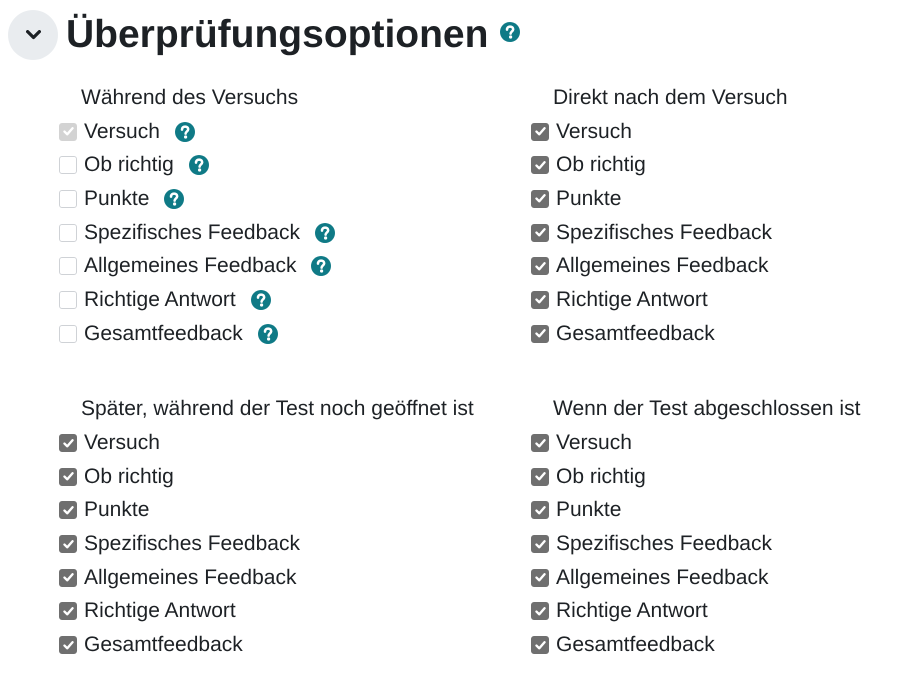  What do you see at coordinates (189, 98) in the screenshot?
I see `group-heading: Während des Versuchs` at bounding box center [189, 98].